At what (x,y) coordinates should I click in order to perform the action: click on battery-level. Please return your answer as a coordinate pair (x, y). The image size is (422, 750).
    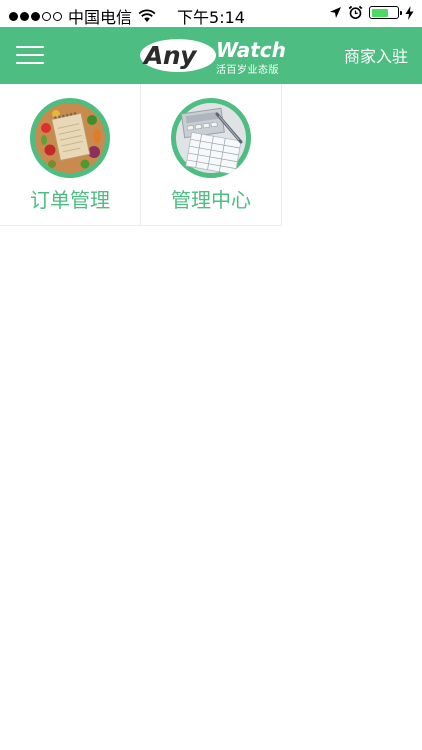
    Looking at the image, I should click on (380, 12).